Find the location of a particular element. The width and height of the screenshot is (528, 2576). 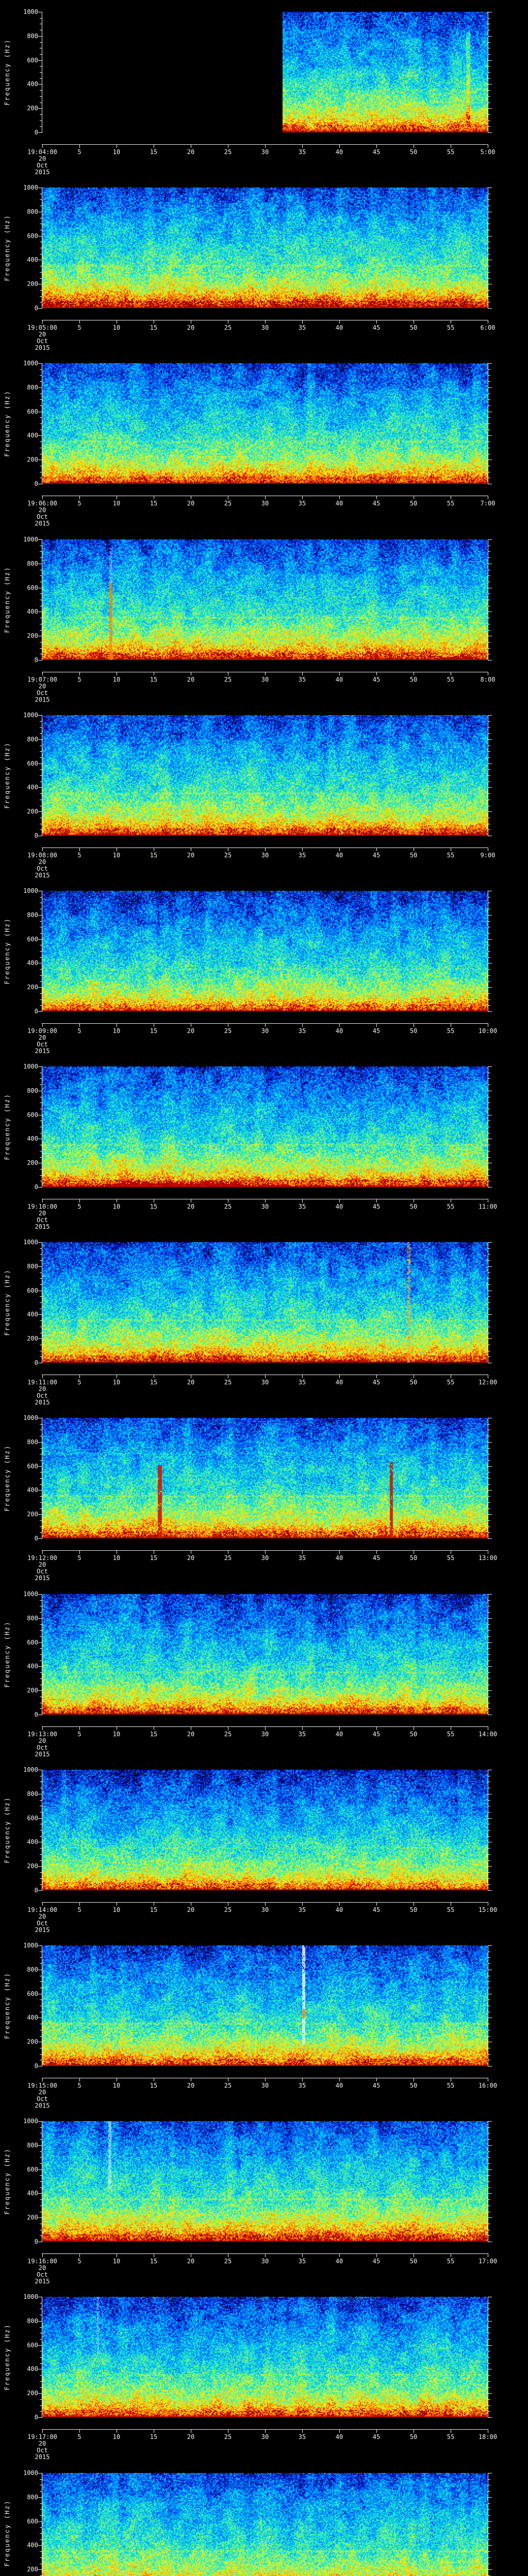

x-tick-label: 50 is located at coordinates (413, 1382).